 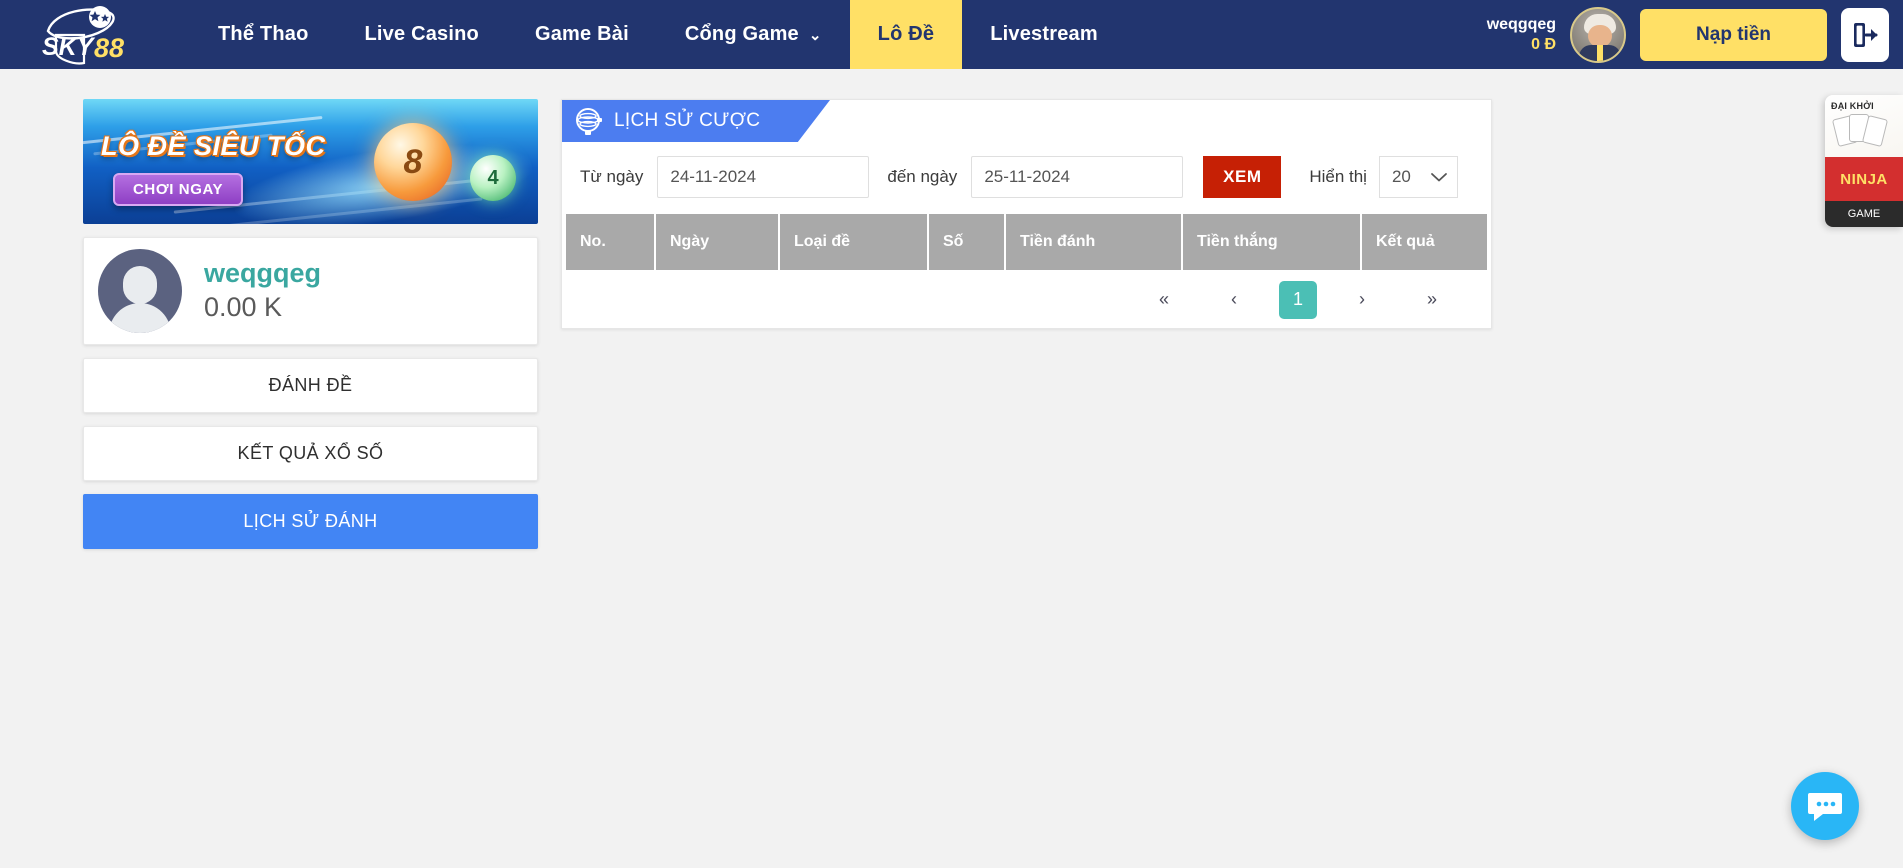 I want to click on banner-cta-button: CHƠI NGAY, so click(x=178, y=189).